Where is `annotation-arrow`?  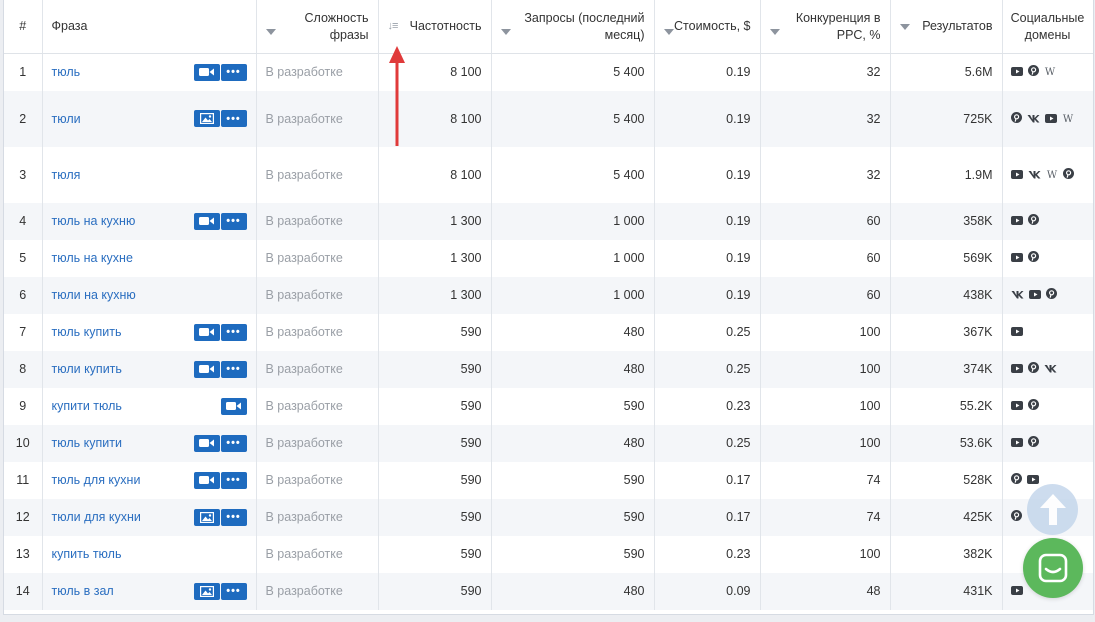
annotation-arrow is located at coordinates (397, 96).